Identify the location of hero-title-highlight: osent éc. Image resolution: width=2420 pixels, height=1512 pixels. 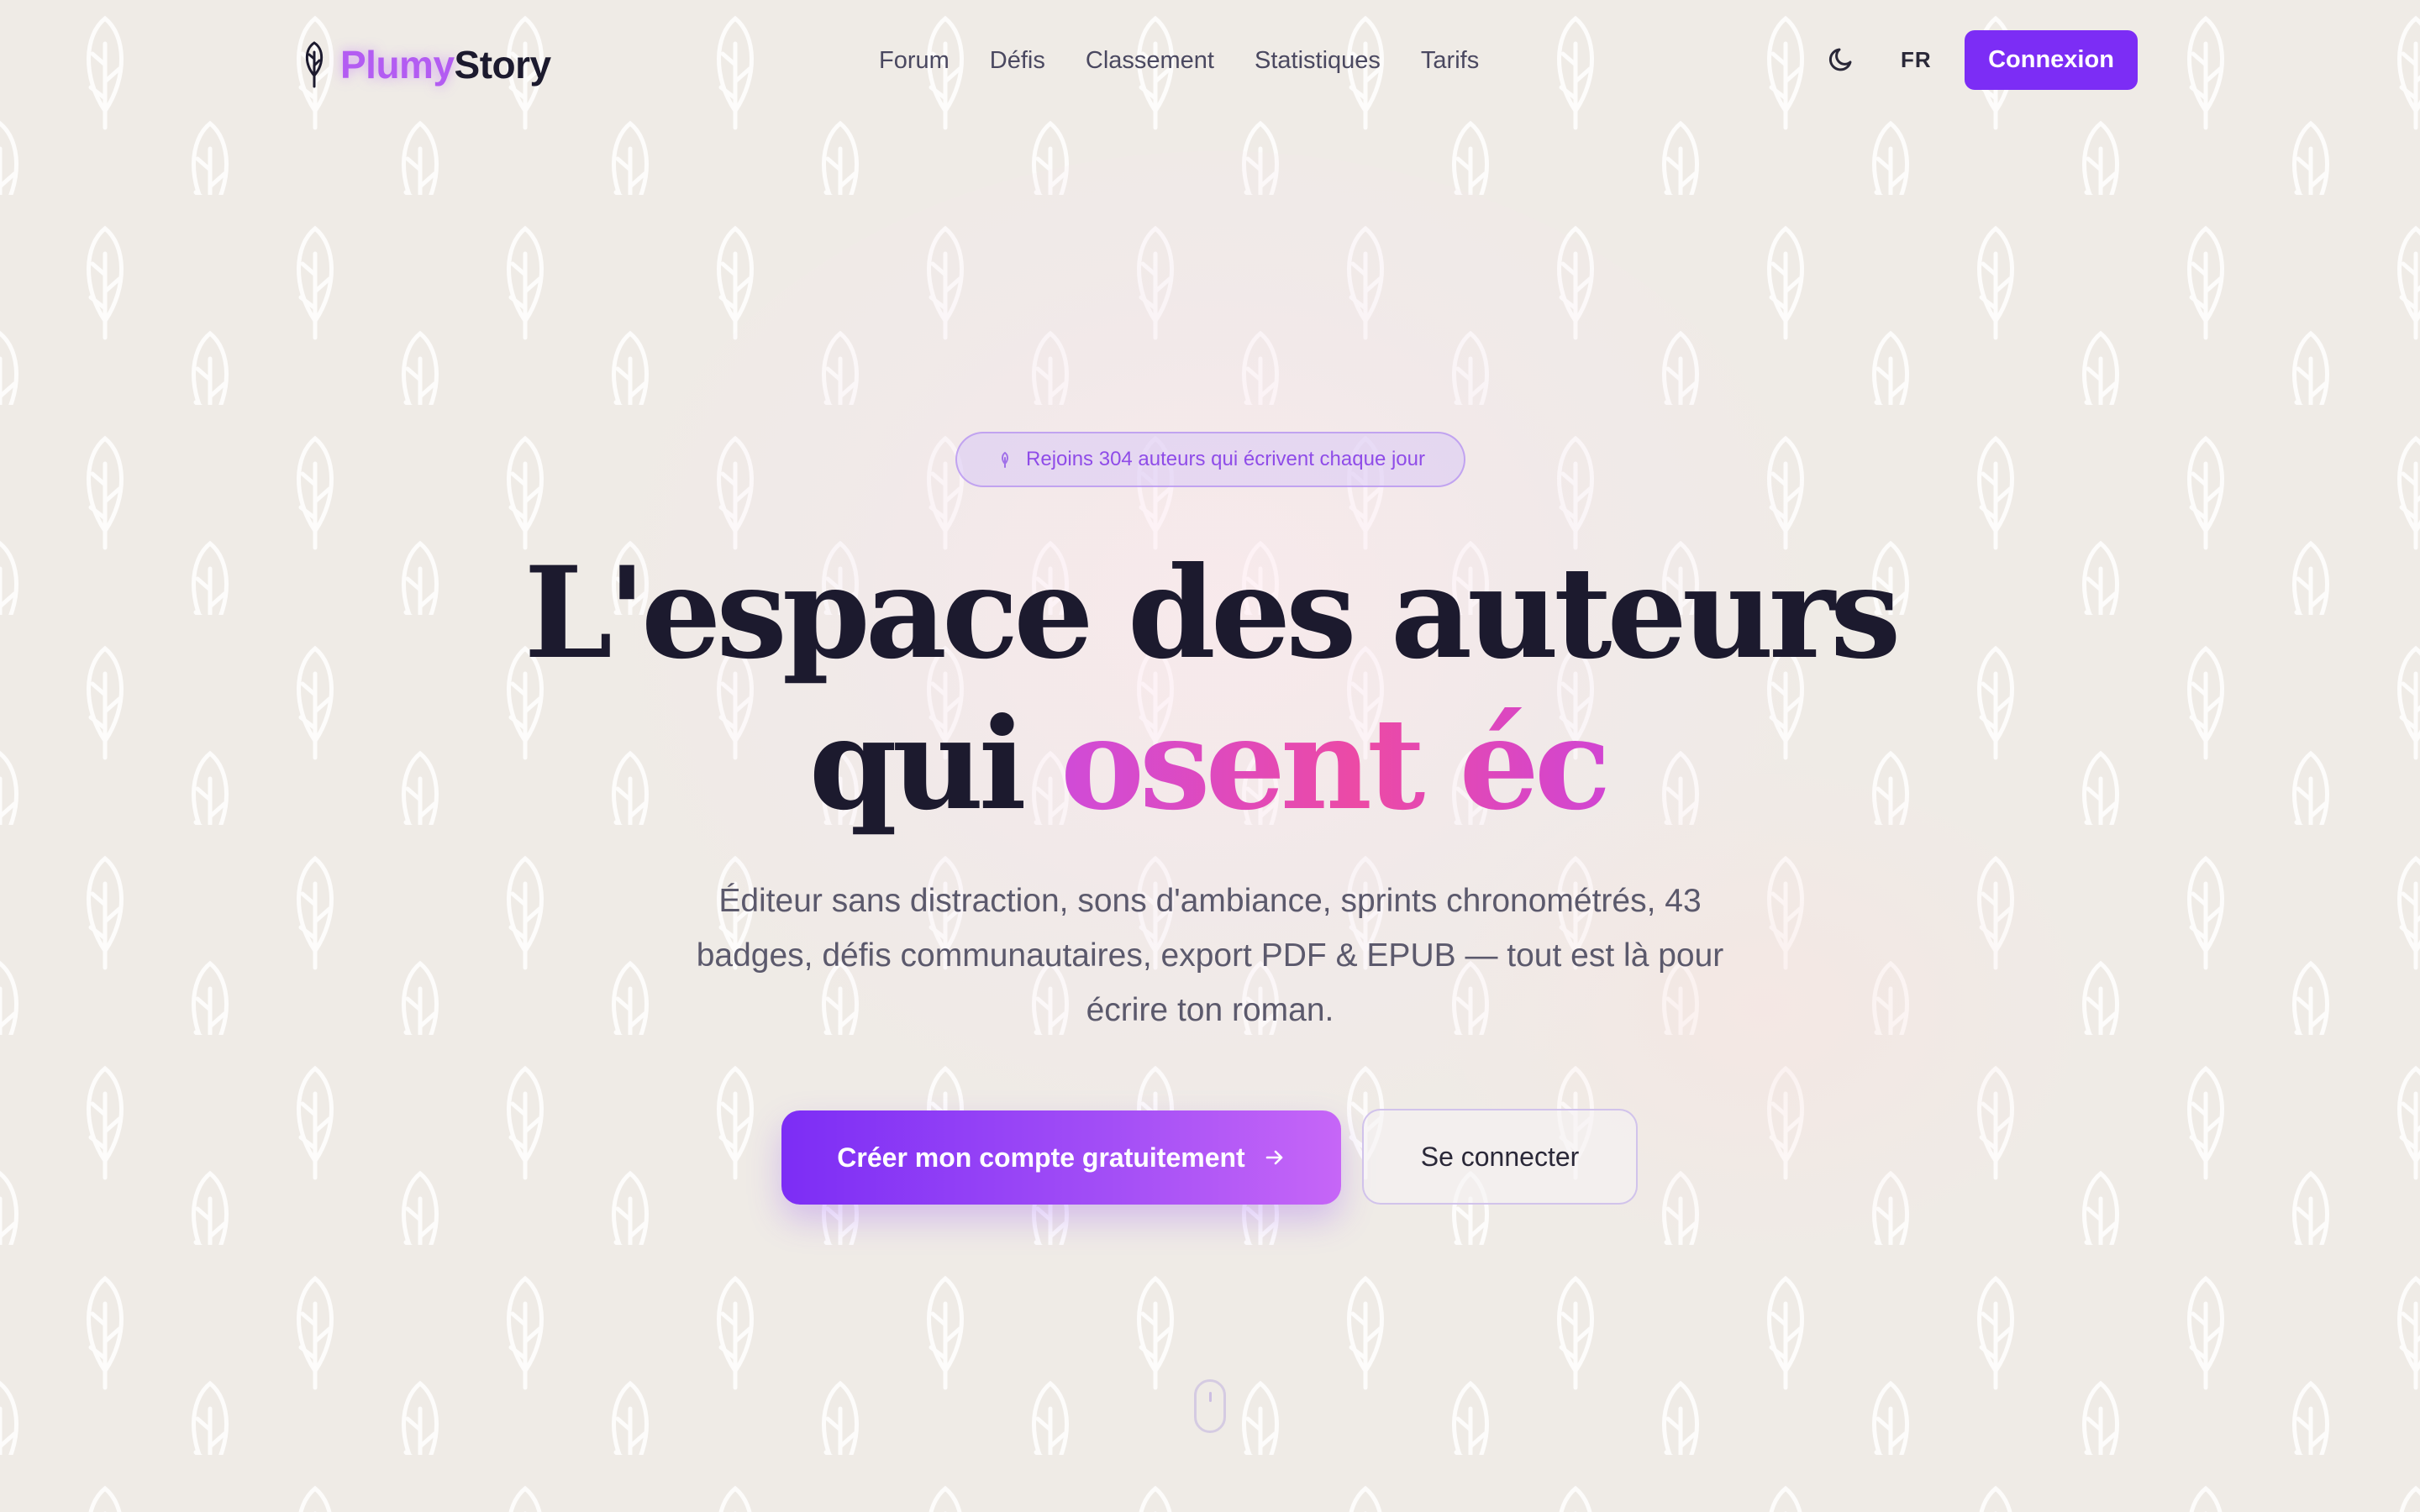
(1335, 764).